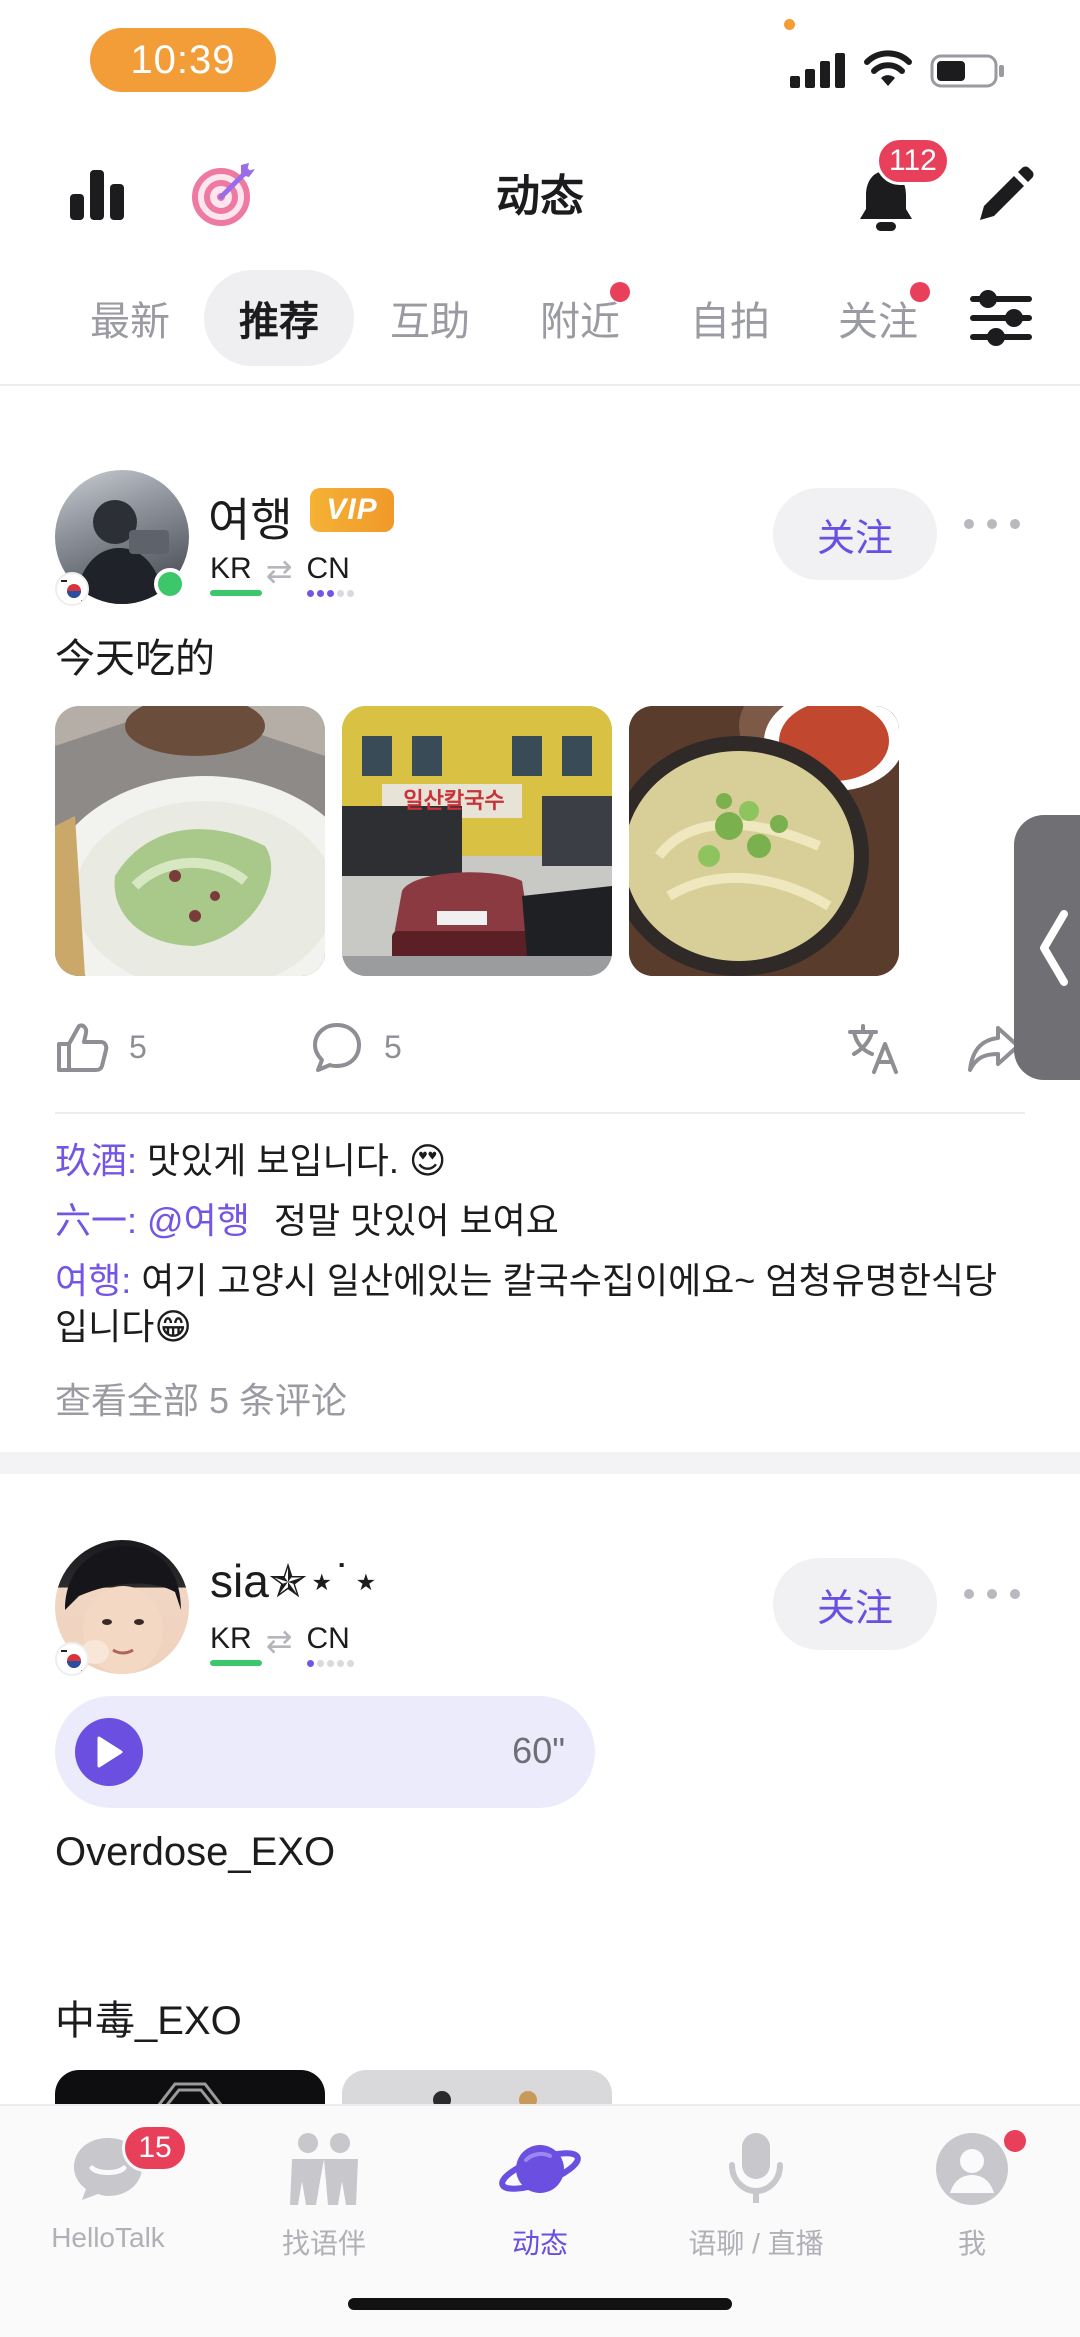  I want to click on view-all-comments-link: 查看全部 5 条评论, so click(201, 1398).